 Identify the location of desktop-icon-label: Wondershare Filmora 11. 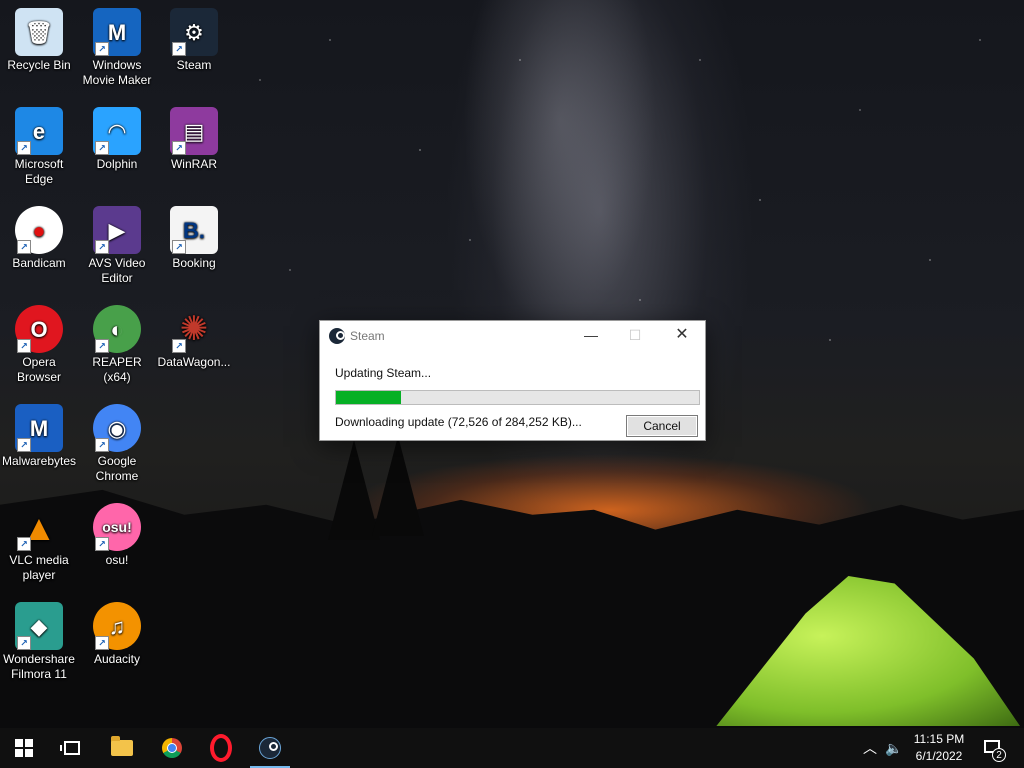
(39, 666).